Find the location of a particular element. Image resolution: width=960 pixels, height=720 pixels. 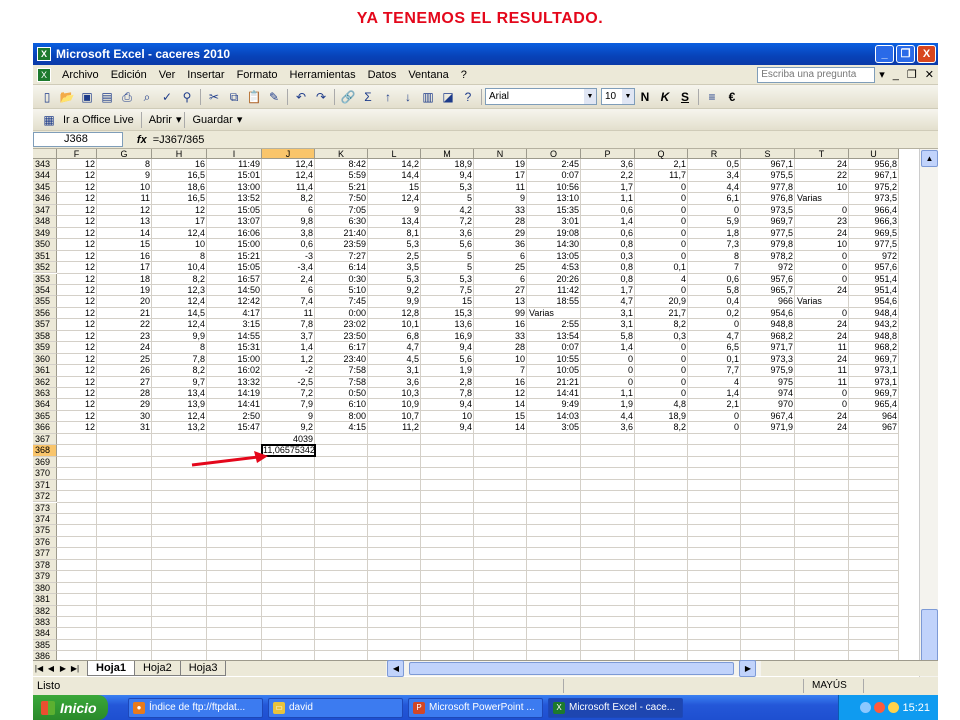

column-header-j: J is located at coordinates (288, 154).